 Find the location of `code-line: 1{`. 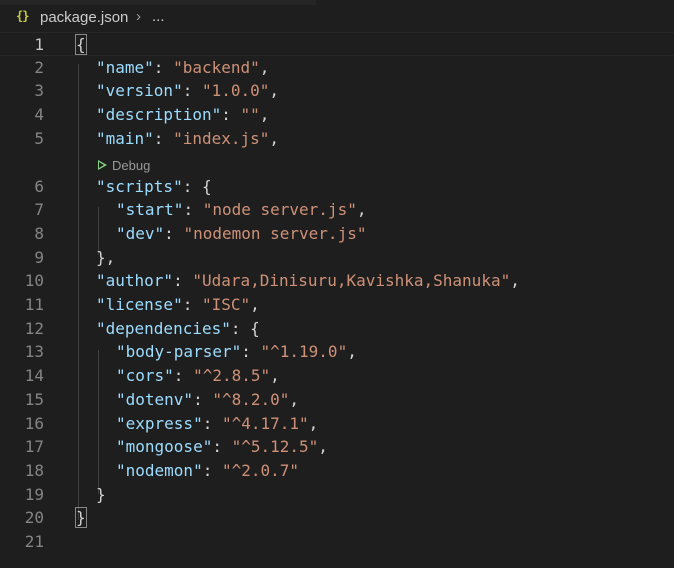

code-line: 1{ is located at coordinates (337, 44).